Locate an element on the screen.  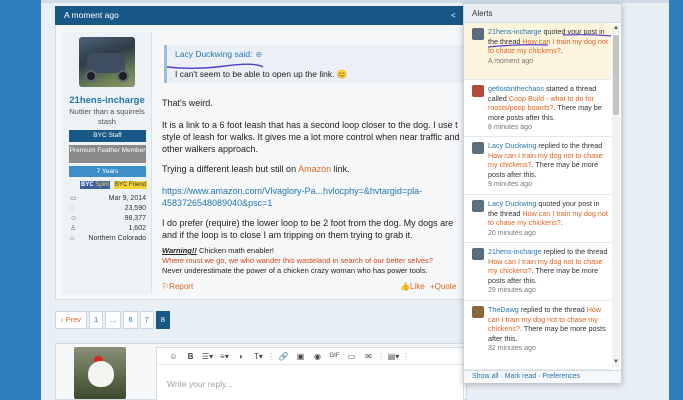
emoji-icon: ☺ is located at coordinates (173, 356).